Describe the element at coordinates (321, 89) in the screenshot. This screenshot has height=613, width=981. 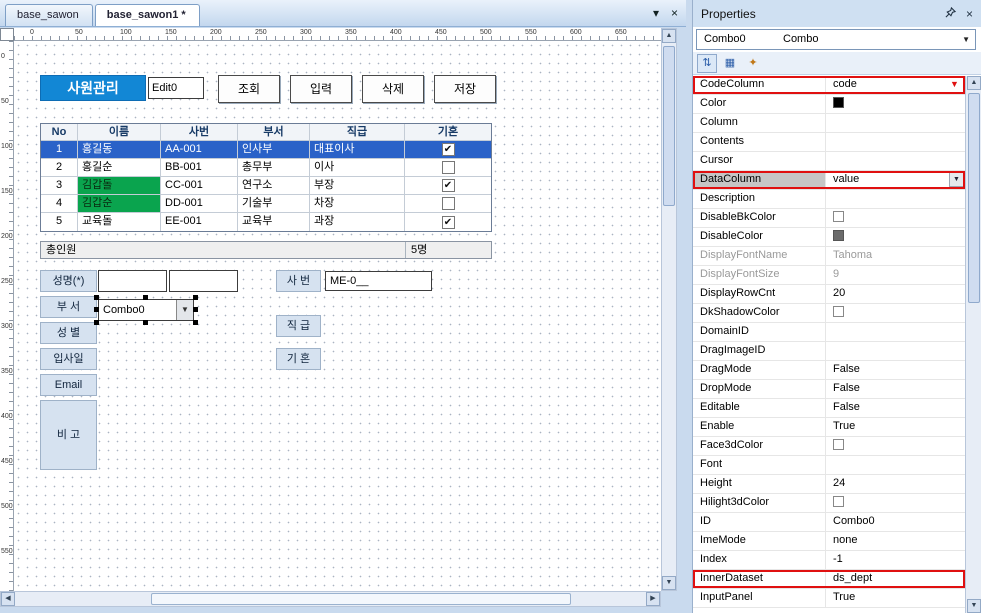
I see `action-button-입력: 입력` at that location.